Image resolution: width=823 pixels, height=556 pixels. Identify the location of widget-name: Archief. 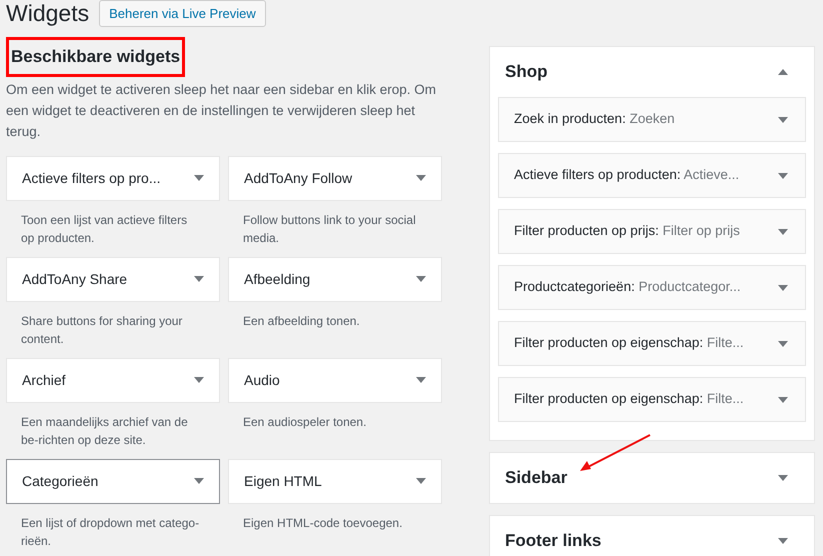
(44, 380).